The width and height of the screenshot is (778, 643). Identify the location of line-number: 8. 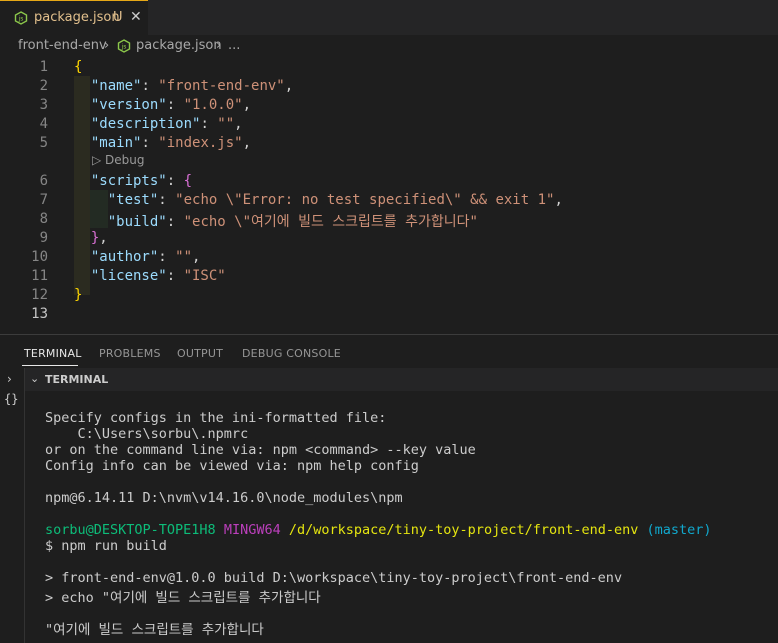
(43, 219).